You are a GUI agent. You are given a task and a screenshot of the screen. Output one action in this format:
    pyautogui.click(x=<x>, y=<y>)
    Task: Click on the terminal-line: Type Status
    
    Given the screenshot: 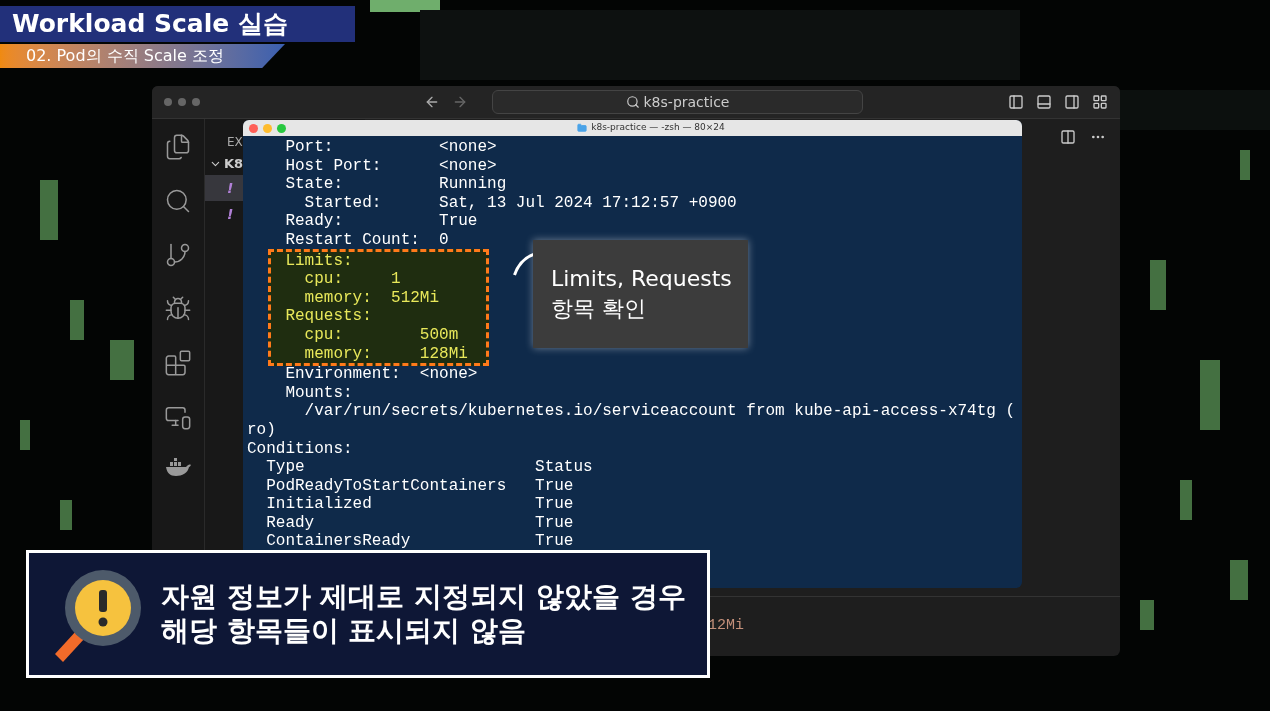 What is the action you would take?
    pyautogui.click(x=429, y=467)
    